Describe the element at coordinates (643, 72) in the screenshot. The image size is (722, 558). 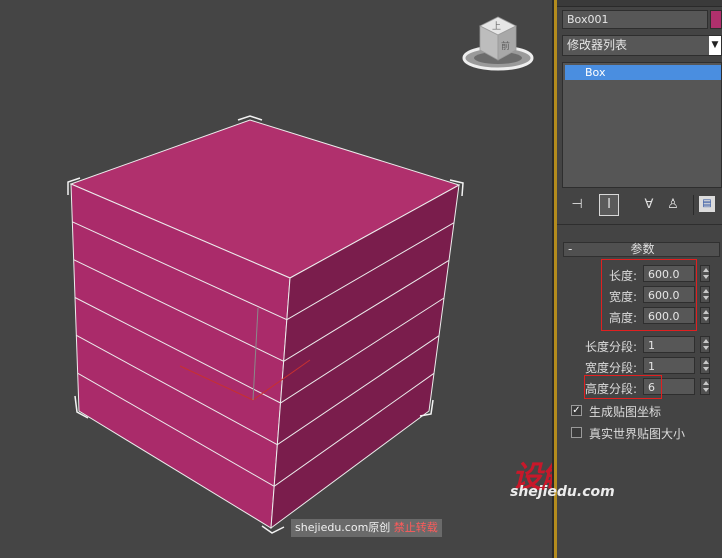
I see `stack-item-box: Box` at that location.